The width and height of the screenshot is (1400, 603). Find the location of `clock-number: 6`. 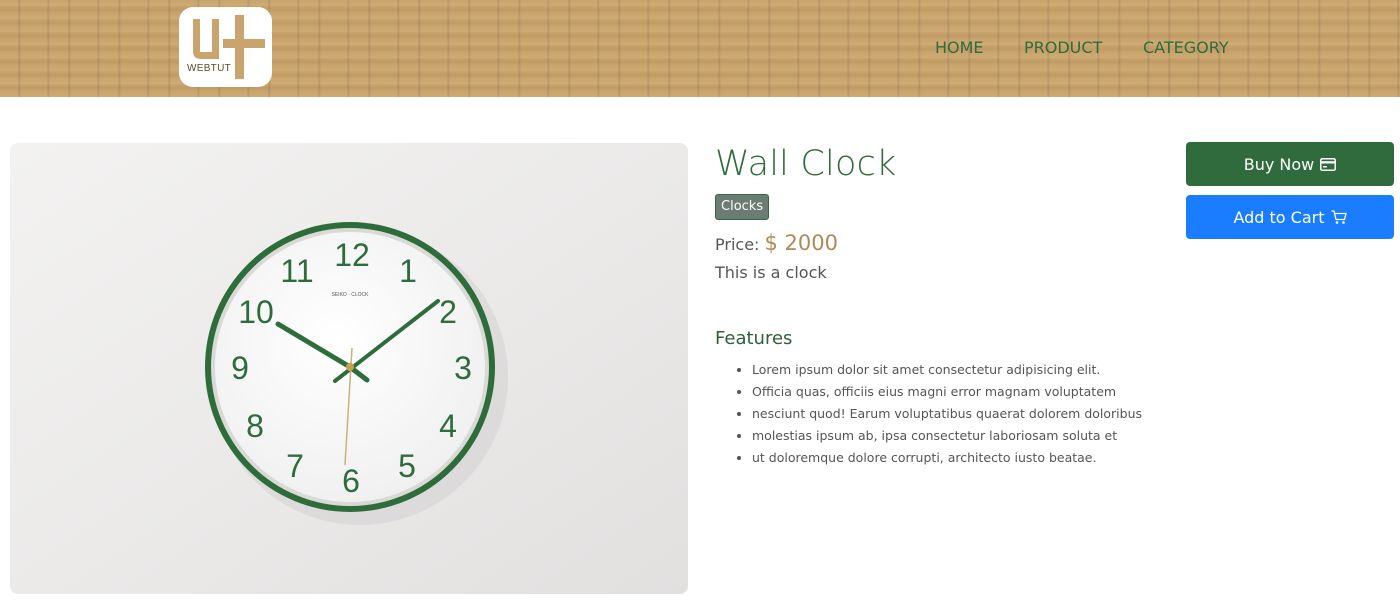

clock-number: 6 is located at coordinates (351, 481).